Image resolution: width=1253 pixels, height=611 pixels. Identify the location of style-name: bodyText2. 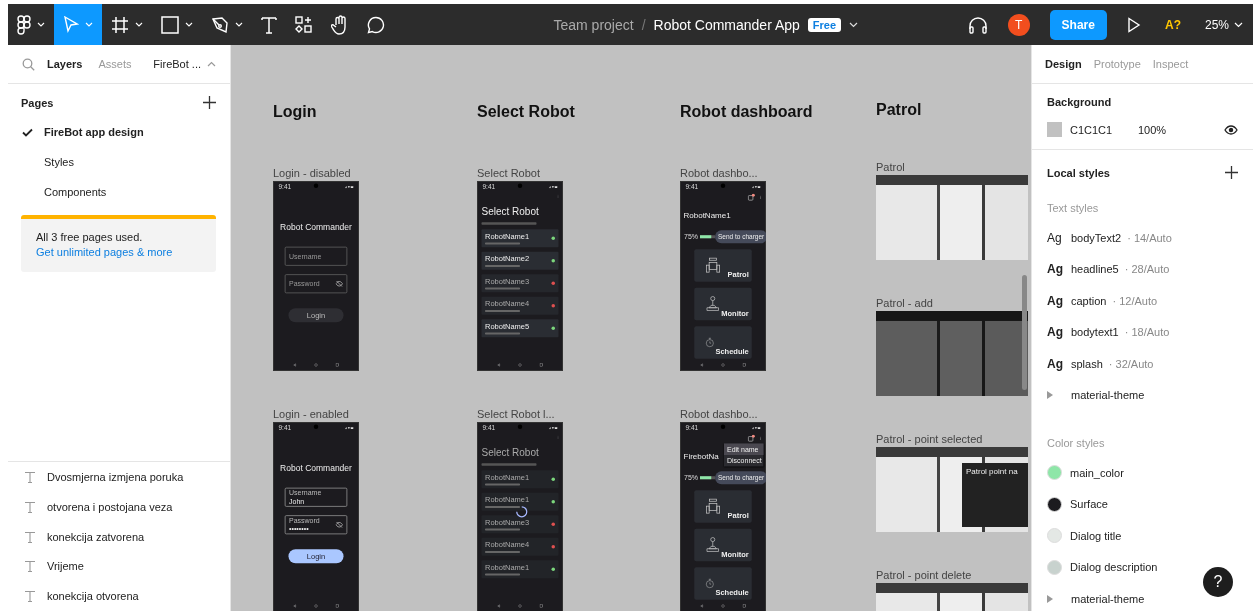
(1096, 237).